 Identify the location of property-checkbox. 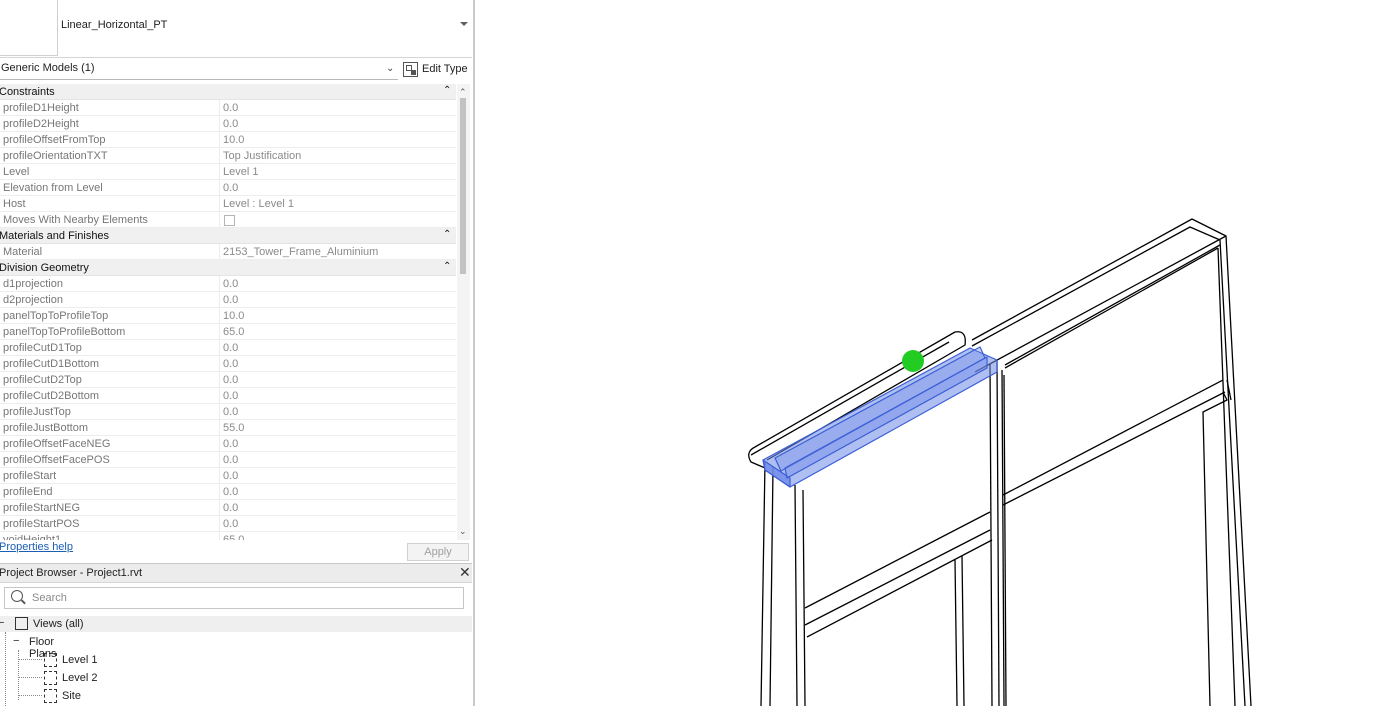
(229, 220).